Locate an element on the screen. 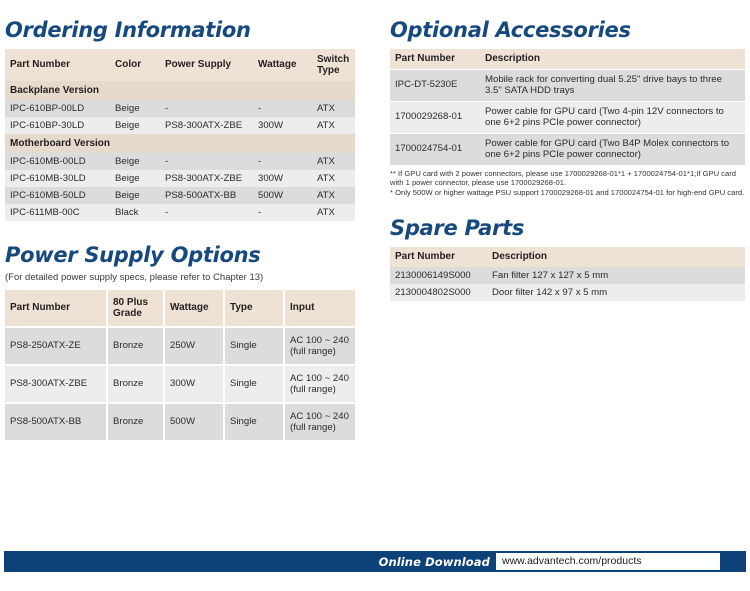 This screenshot has height=591, width=750. cell-part-number: IPC-610MB-00LD is located at coordinates (57, 161).